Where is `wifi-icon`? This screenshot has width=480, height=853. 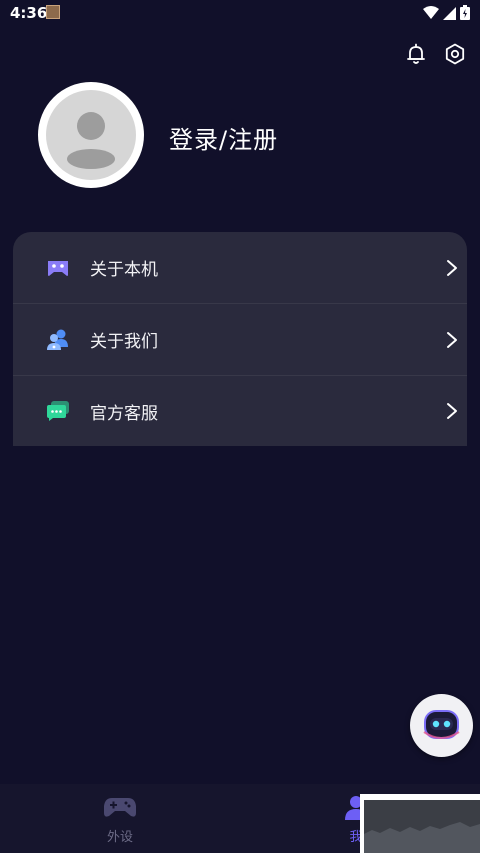
wifi-icon is located at coordinates (431, 12).